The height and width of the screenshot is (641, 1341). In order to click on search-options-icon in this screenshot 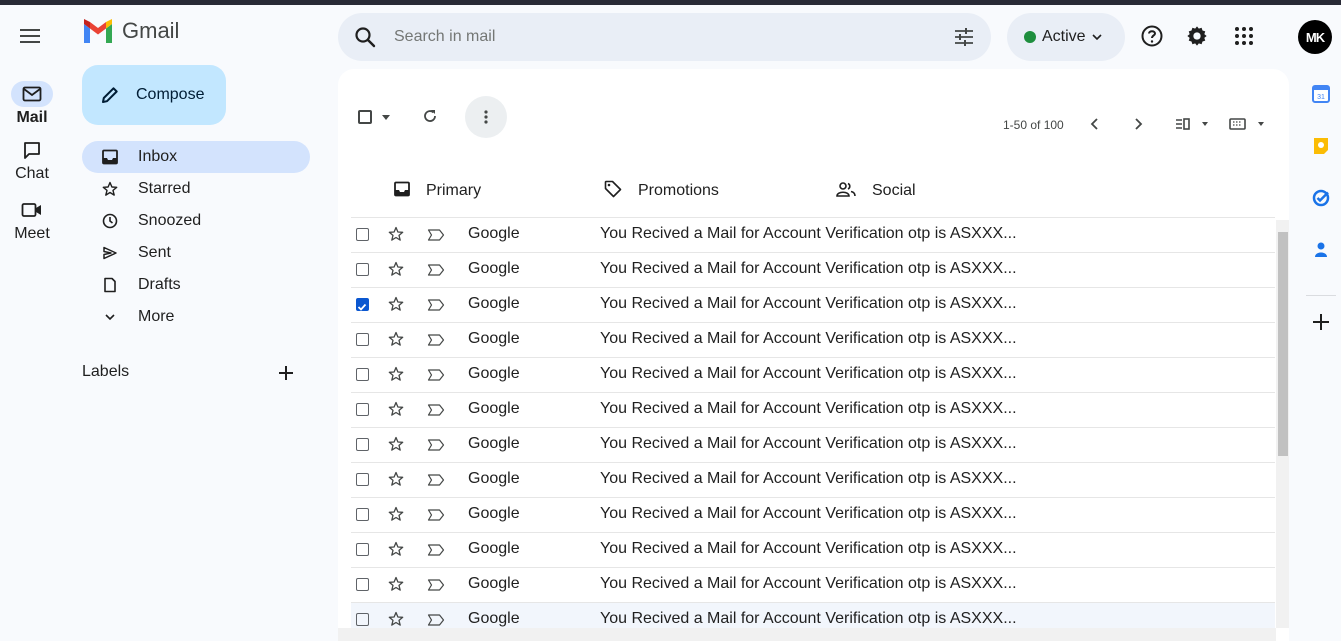, I will do `click(964, 39)`.